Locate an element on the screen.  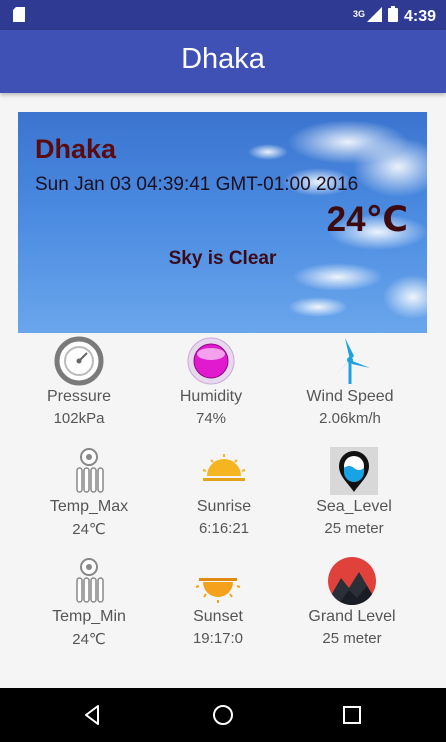
detail-sea-level: Sea_Level 25 meter is located at coordinates (354, 496).